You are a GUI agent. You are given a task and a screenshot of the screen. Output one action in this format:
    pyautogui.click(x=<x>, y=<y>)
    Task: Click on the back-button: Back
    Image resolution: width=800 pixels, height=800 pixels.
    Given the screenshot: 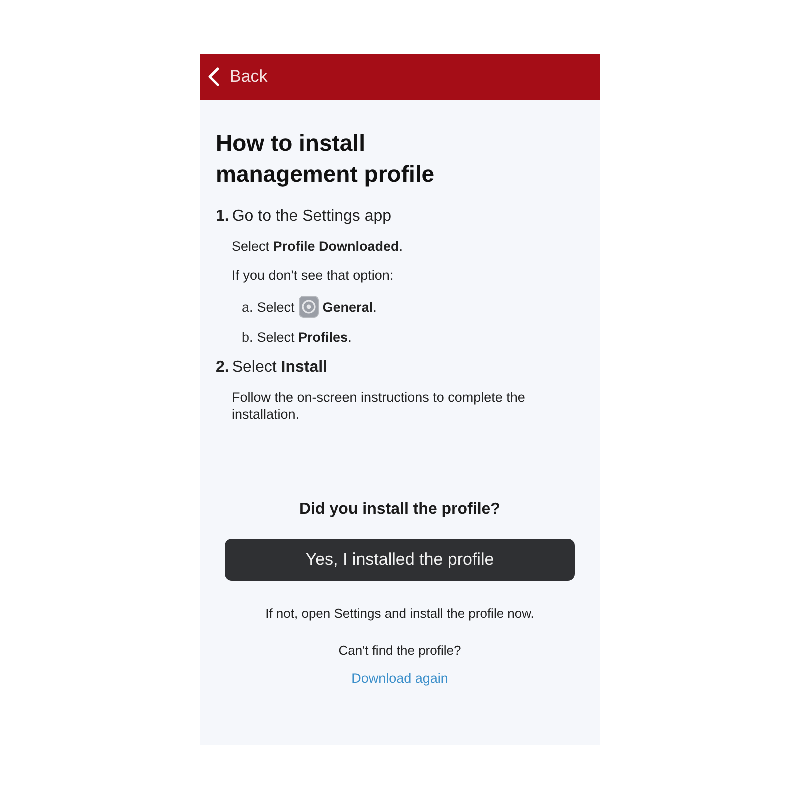 What is the action you would take?
    pyautogui.click(x=238, y=77)
    